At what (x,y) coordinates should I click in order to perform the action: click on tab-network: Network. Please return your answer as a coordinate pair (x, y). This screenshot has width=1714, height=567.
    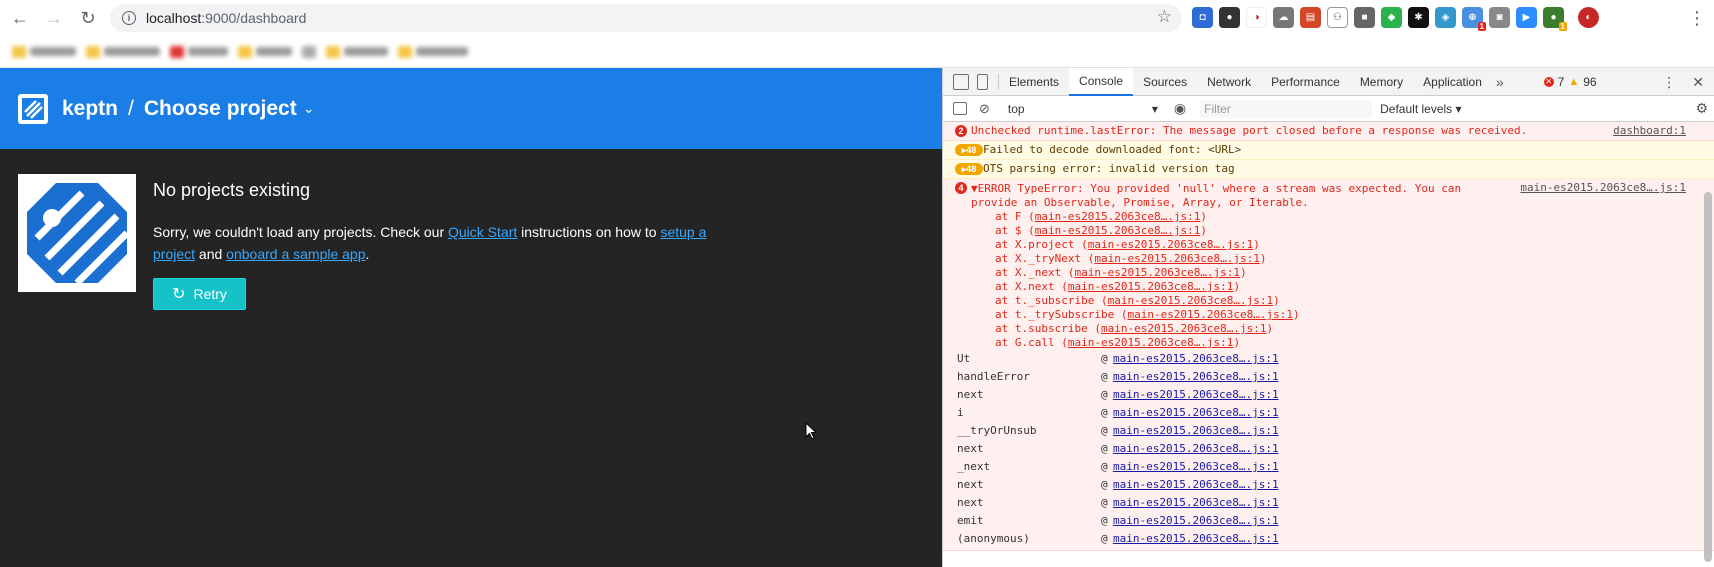
    Looking at the image, I should click on (1229, 82).